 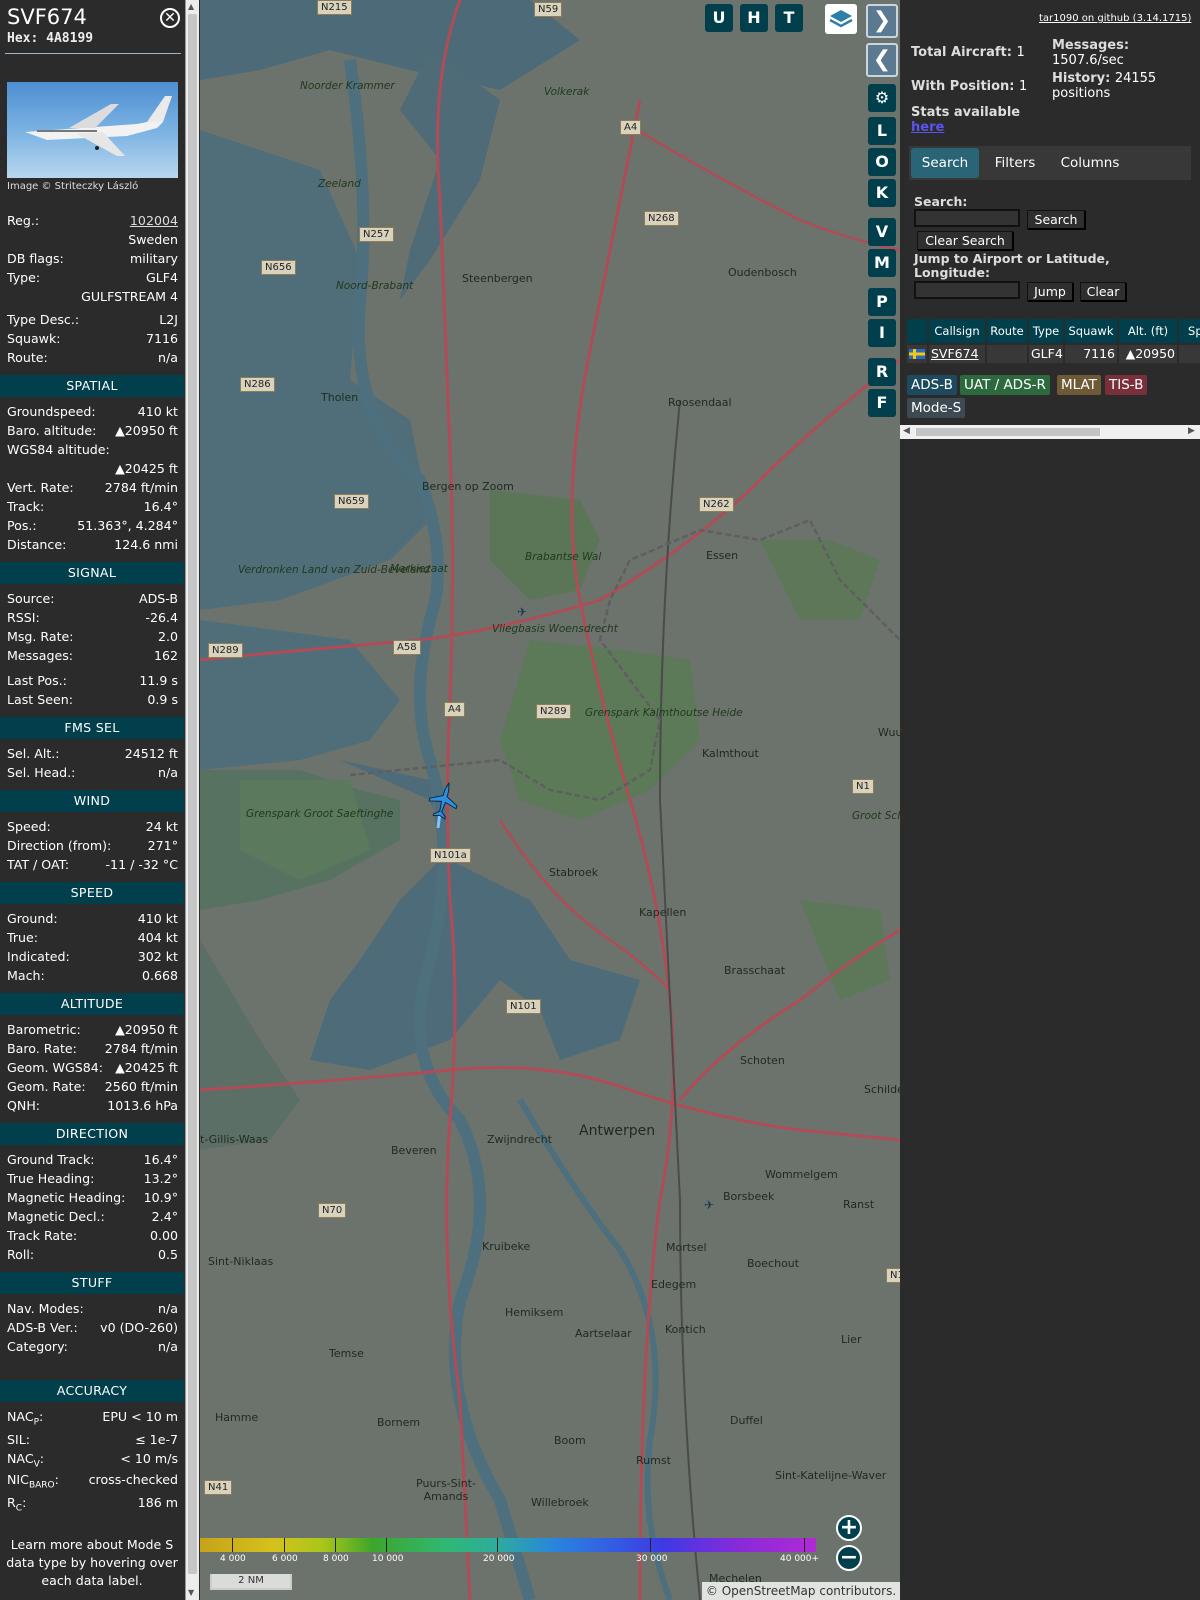 What do you see at coordinates (1091, 331) in the screenshot?
I see `col-squawk: Squawk` at bounding box center [1091, 331].